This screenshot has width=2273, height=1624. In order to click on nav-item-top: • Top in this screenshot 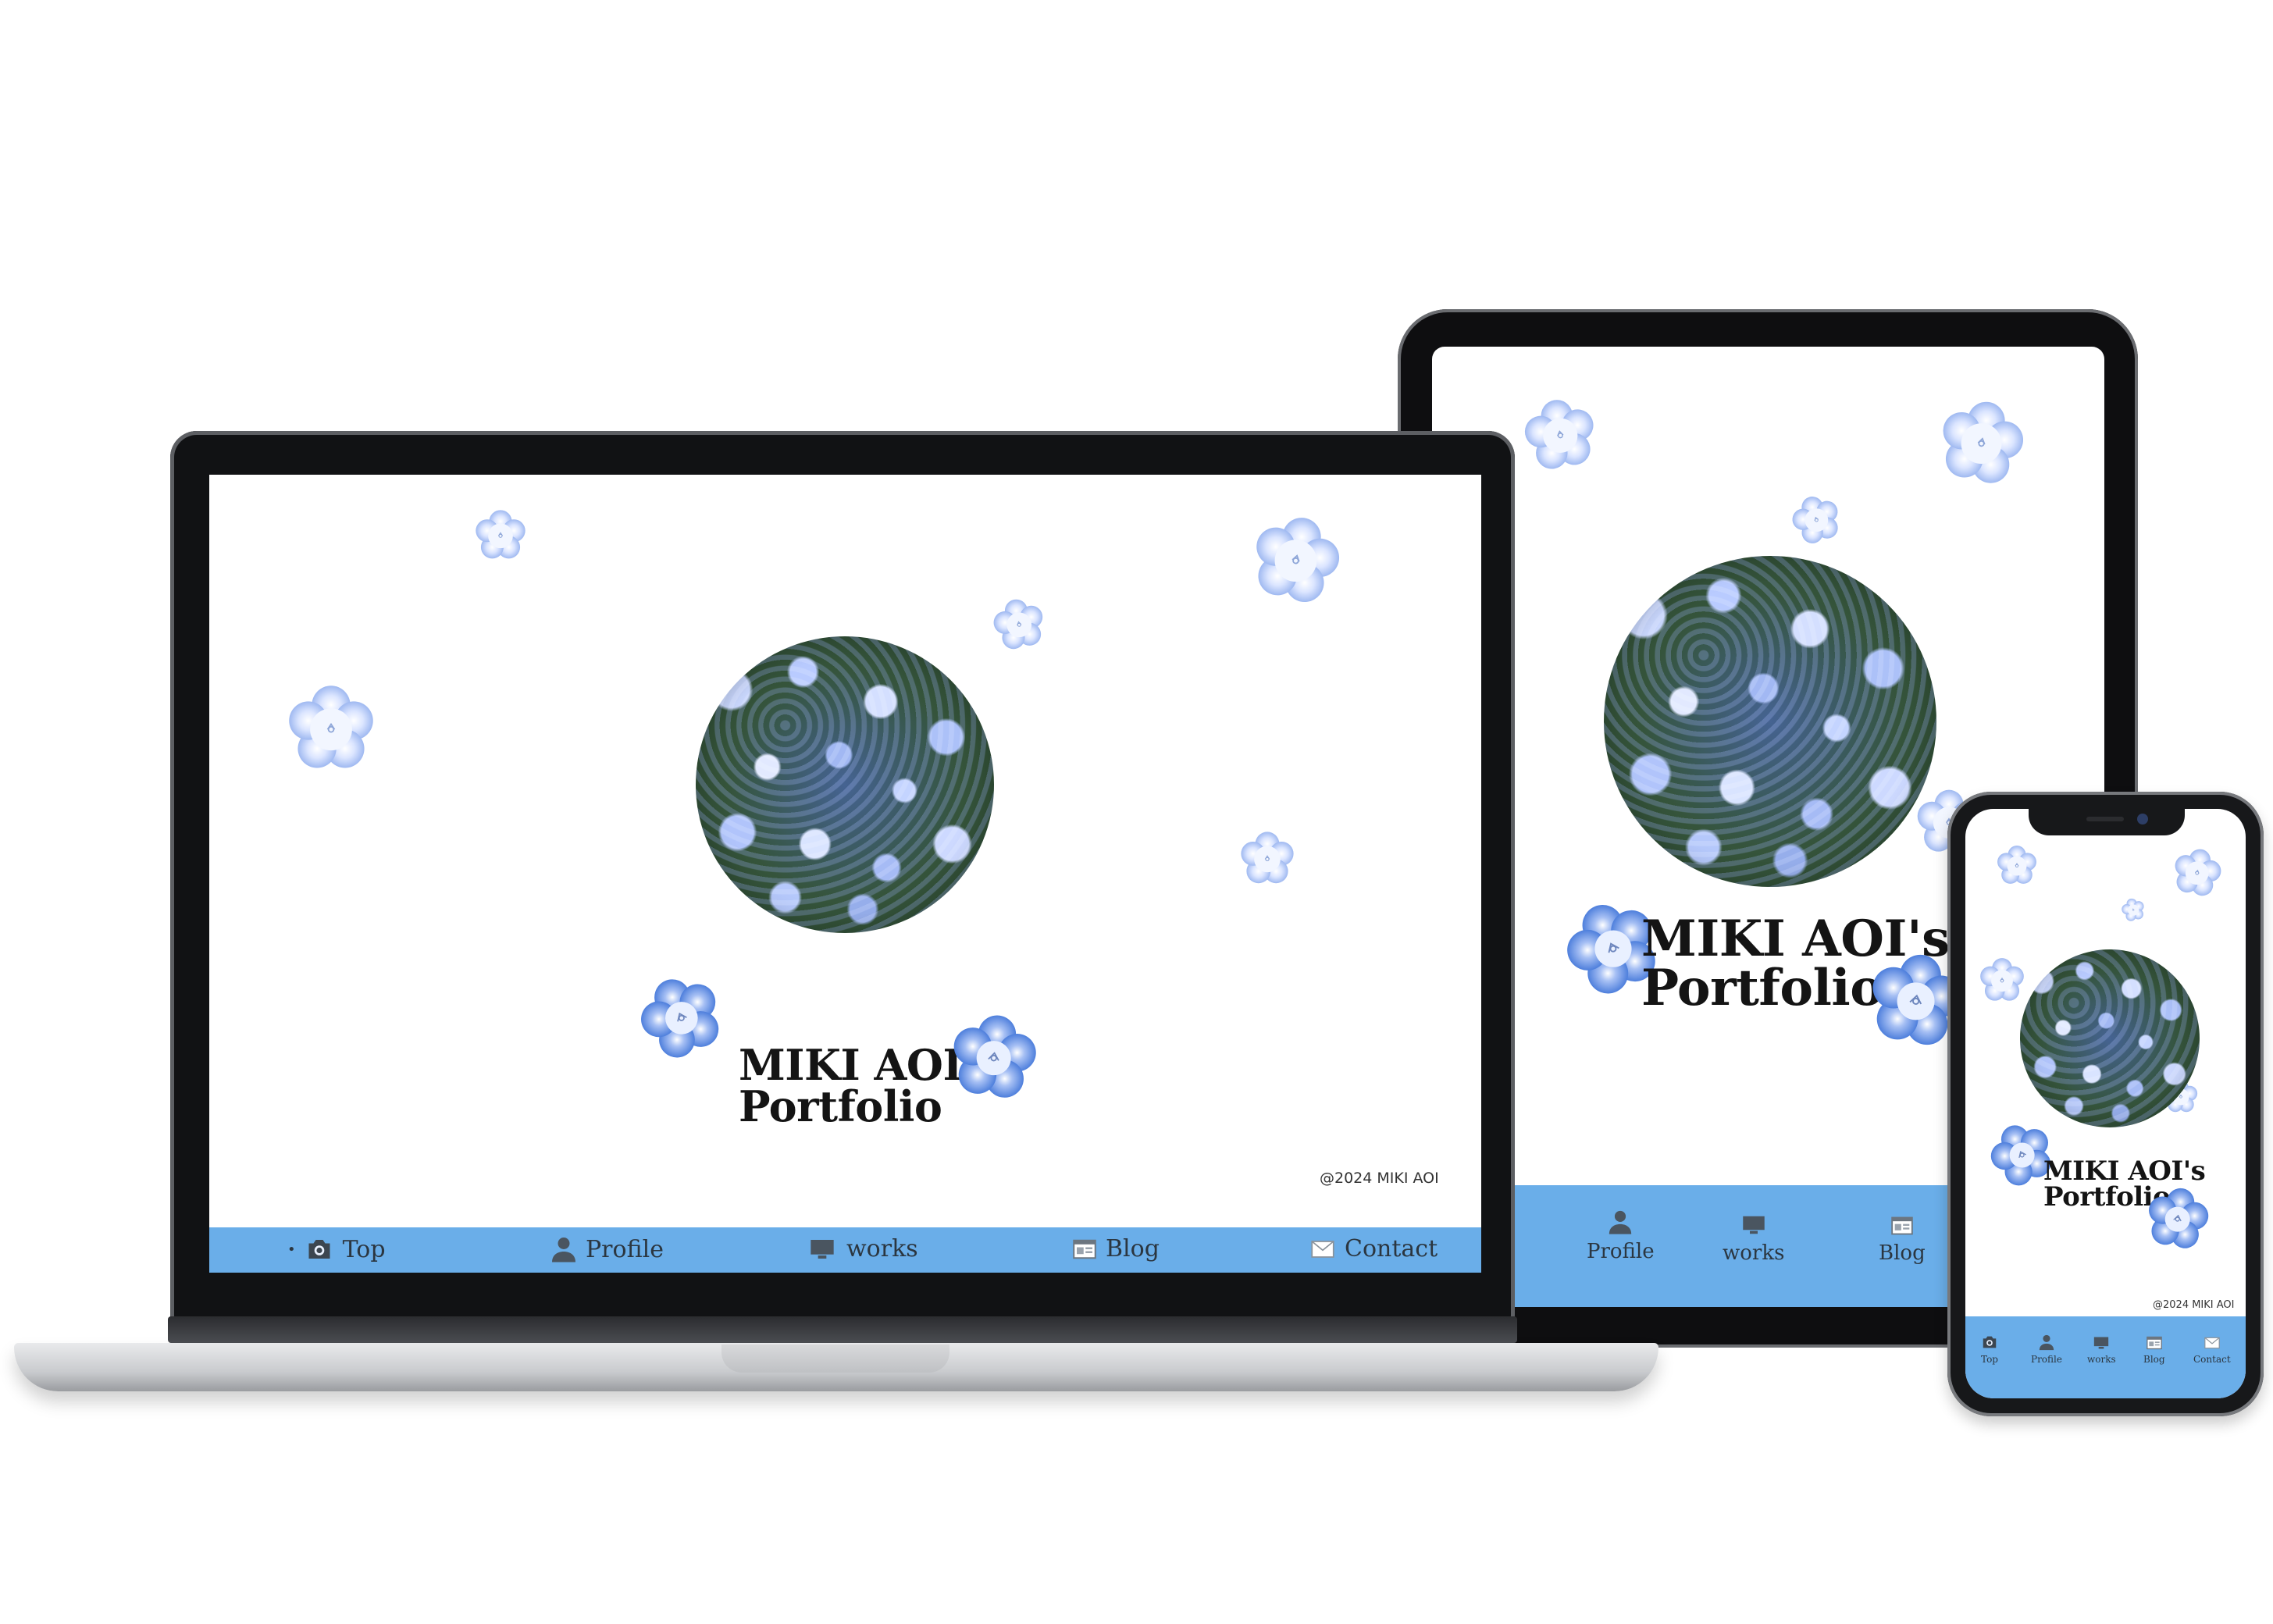, I will do `click(336, 1249)`.